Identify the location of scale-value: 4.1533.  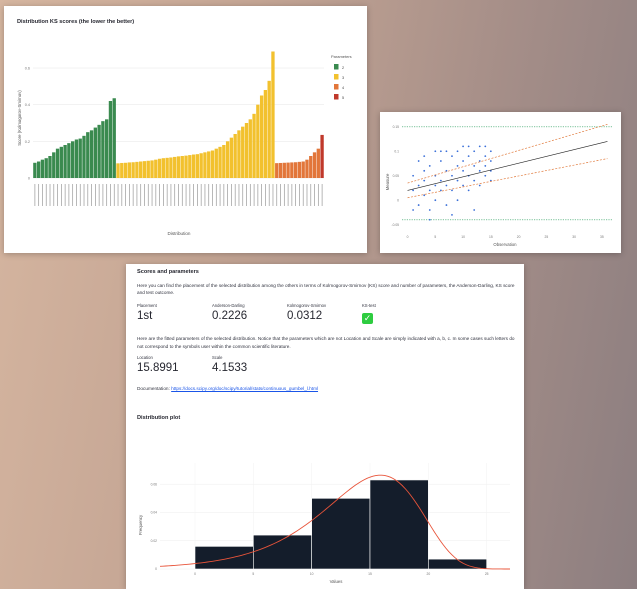
(230, 367).